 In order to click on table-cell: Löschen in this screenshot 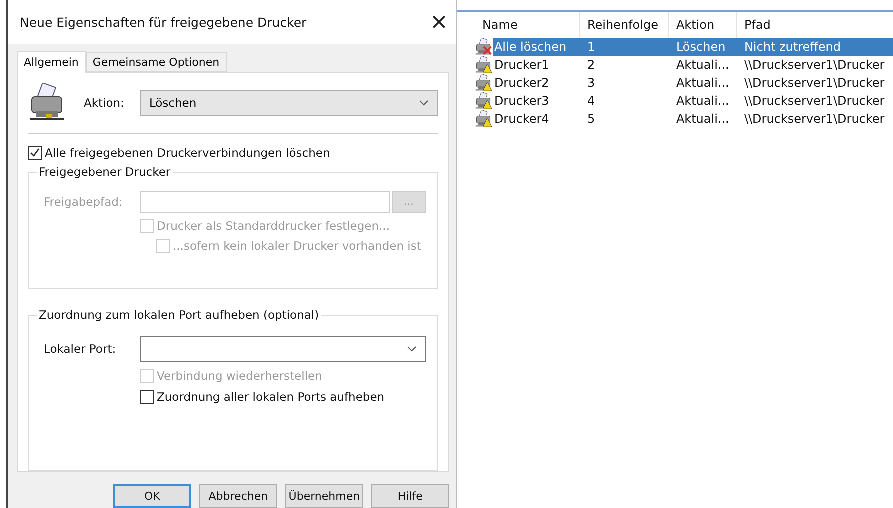, I will do `click(703, 47)`.